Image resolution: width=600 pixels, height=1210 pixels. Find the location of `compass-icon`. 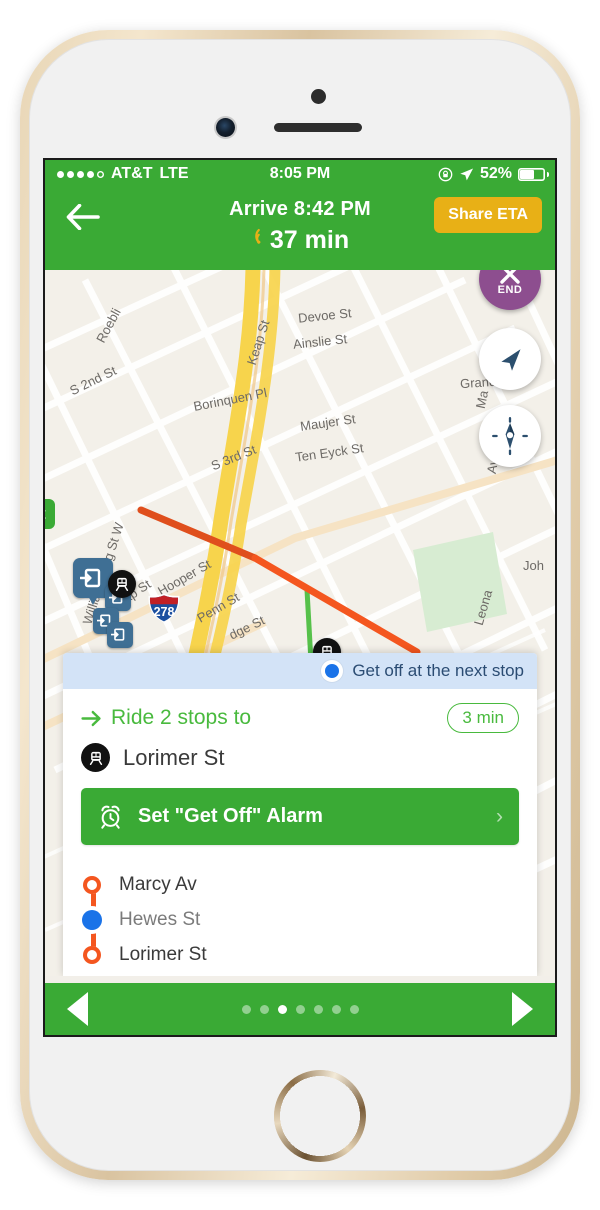

compass-icon is located at coordinates (510, 436).